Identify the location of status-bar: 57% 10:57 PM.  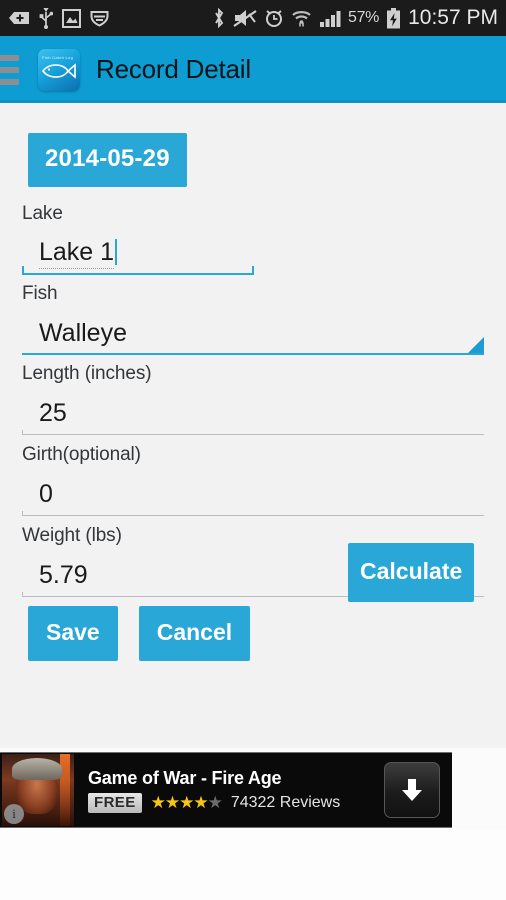
(253, 18).